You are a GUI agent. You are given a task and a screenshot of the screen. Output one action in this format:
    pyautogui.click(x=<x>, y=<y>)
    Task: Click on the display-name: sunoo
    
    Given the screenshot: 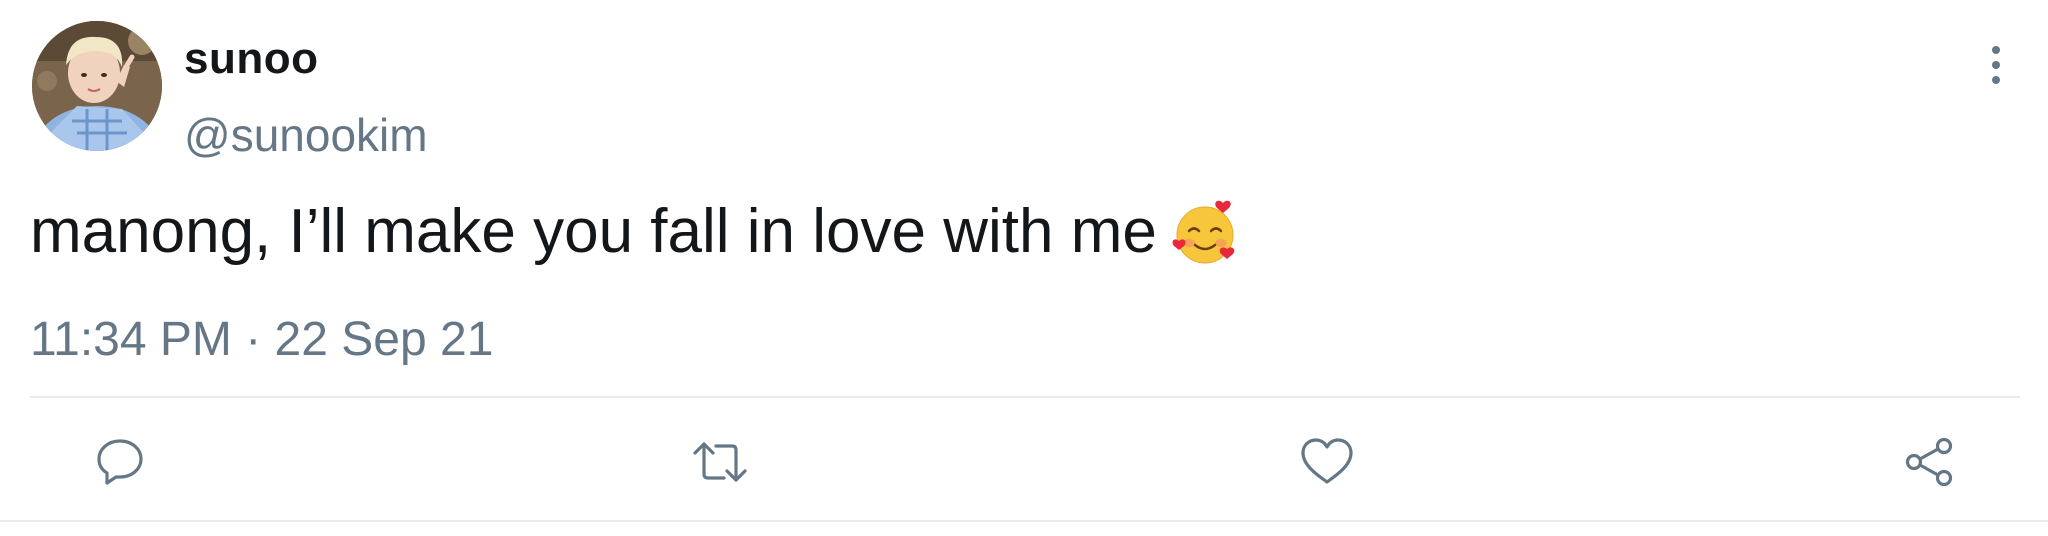 What is the action you would take?
    pyautogui.click(x=251, y=59)
    